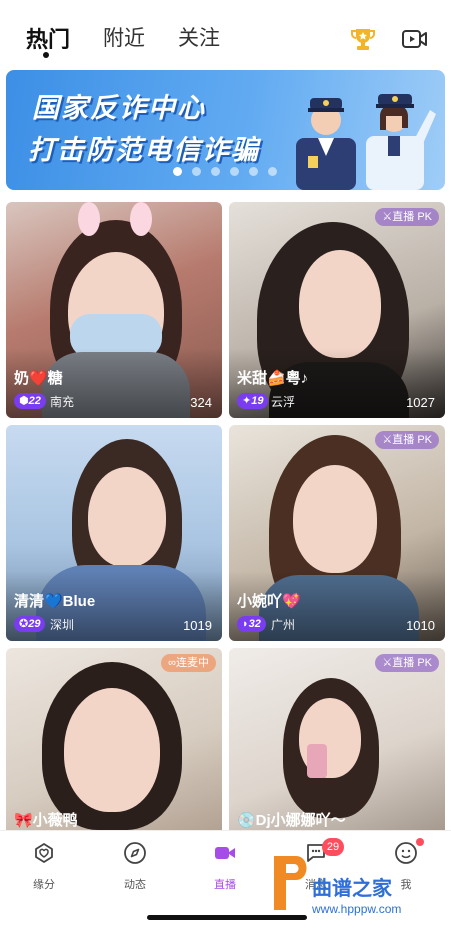 Image resolution: width=451 pixels, height=931 pixels. Describe the element at coordinates (46, 820) in the screenshot. I see `streamer-name: 🎀小薇鸭` at that location.